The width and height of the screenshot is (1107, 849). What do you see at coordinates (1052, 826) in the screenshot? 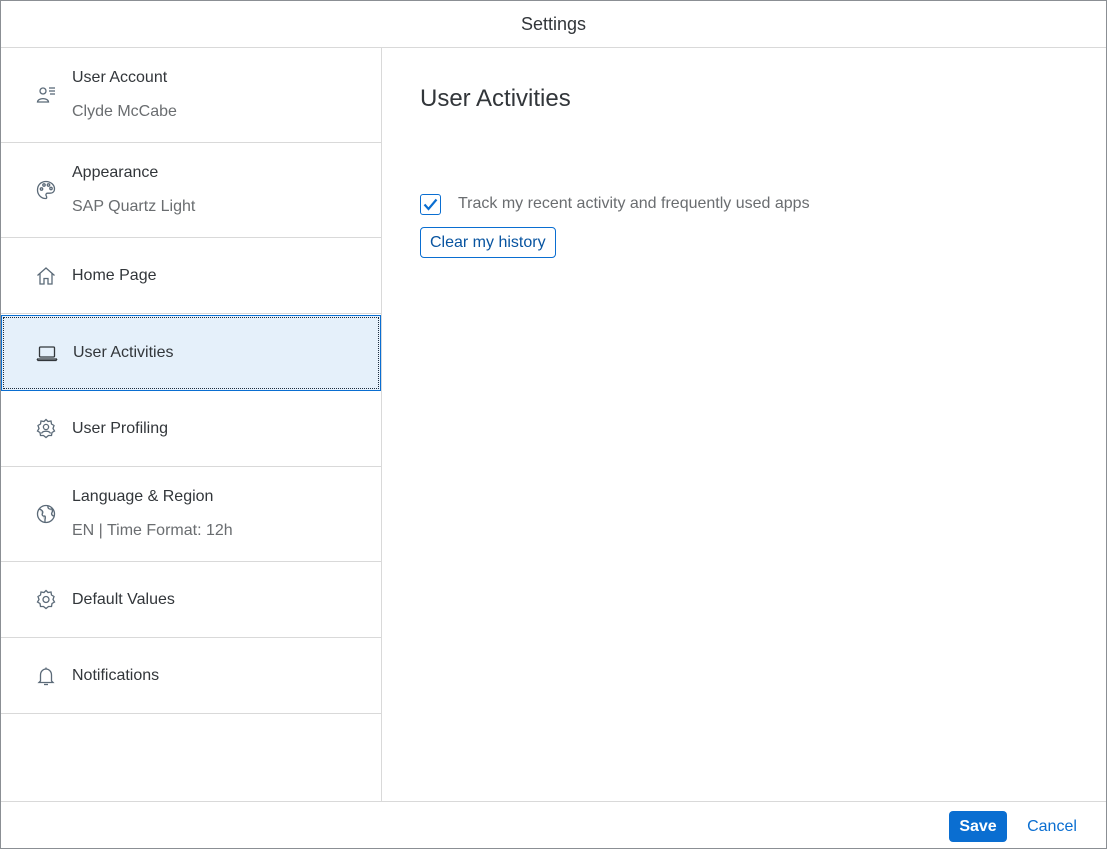
I see `cancel-button: Cancel` at bounding box center [1052, 826].